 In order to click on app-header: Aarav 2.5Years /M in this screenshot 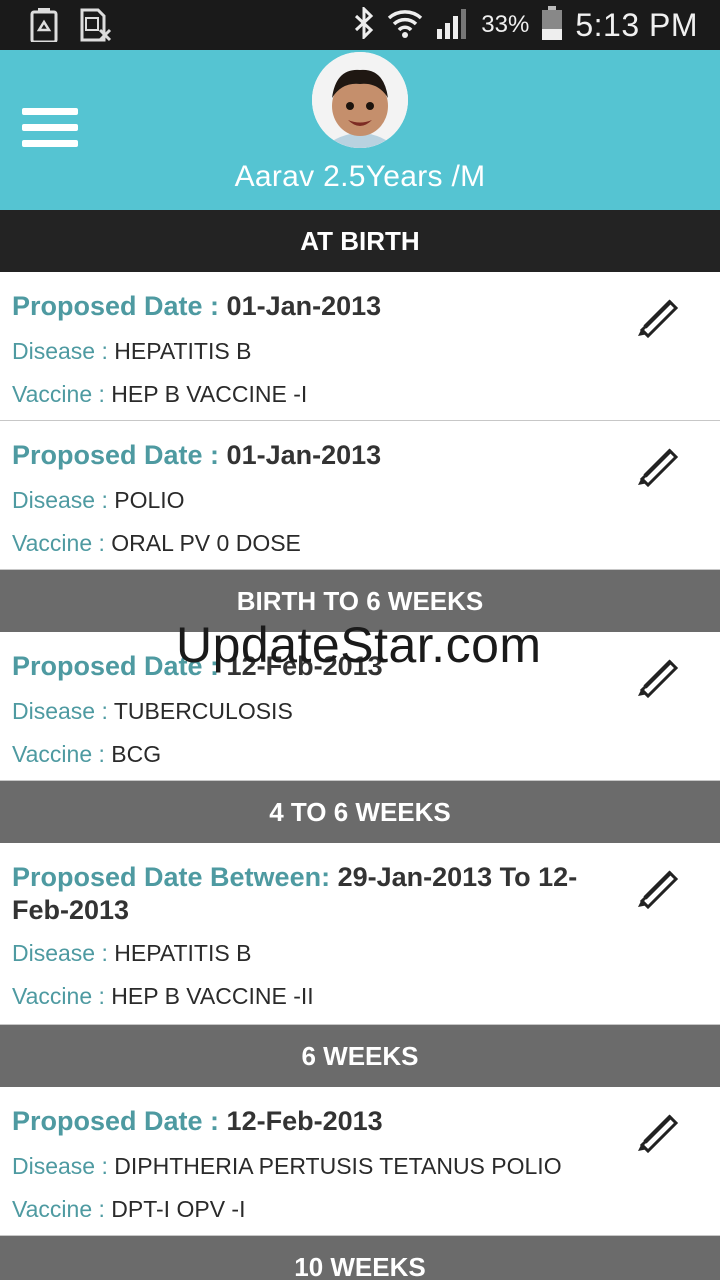, I will do `click(360, 130)`.